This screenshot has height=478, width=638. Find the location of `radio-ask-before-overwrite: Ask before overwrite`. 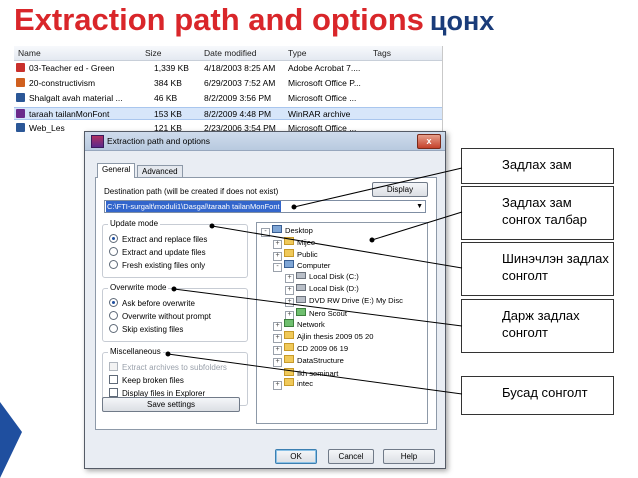

radio-ask-before-overwrite: Ask before overwrite is located at coordinates (152, 303).